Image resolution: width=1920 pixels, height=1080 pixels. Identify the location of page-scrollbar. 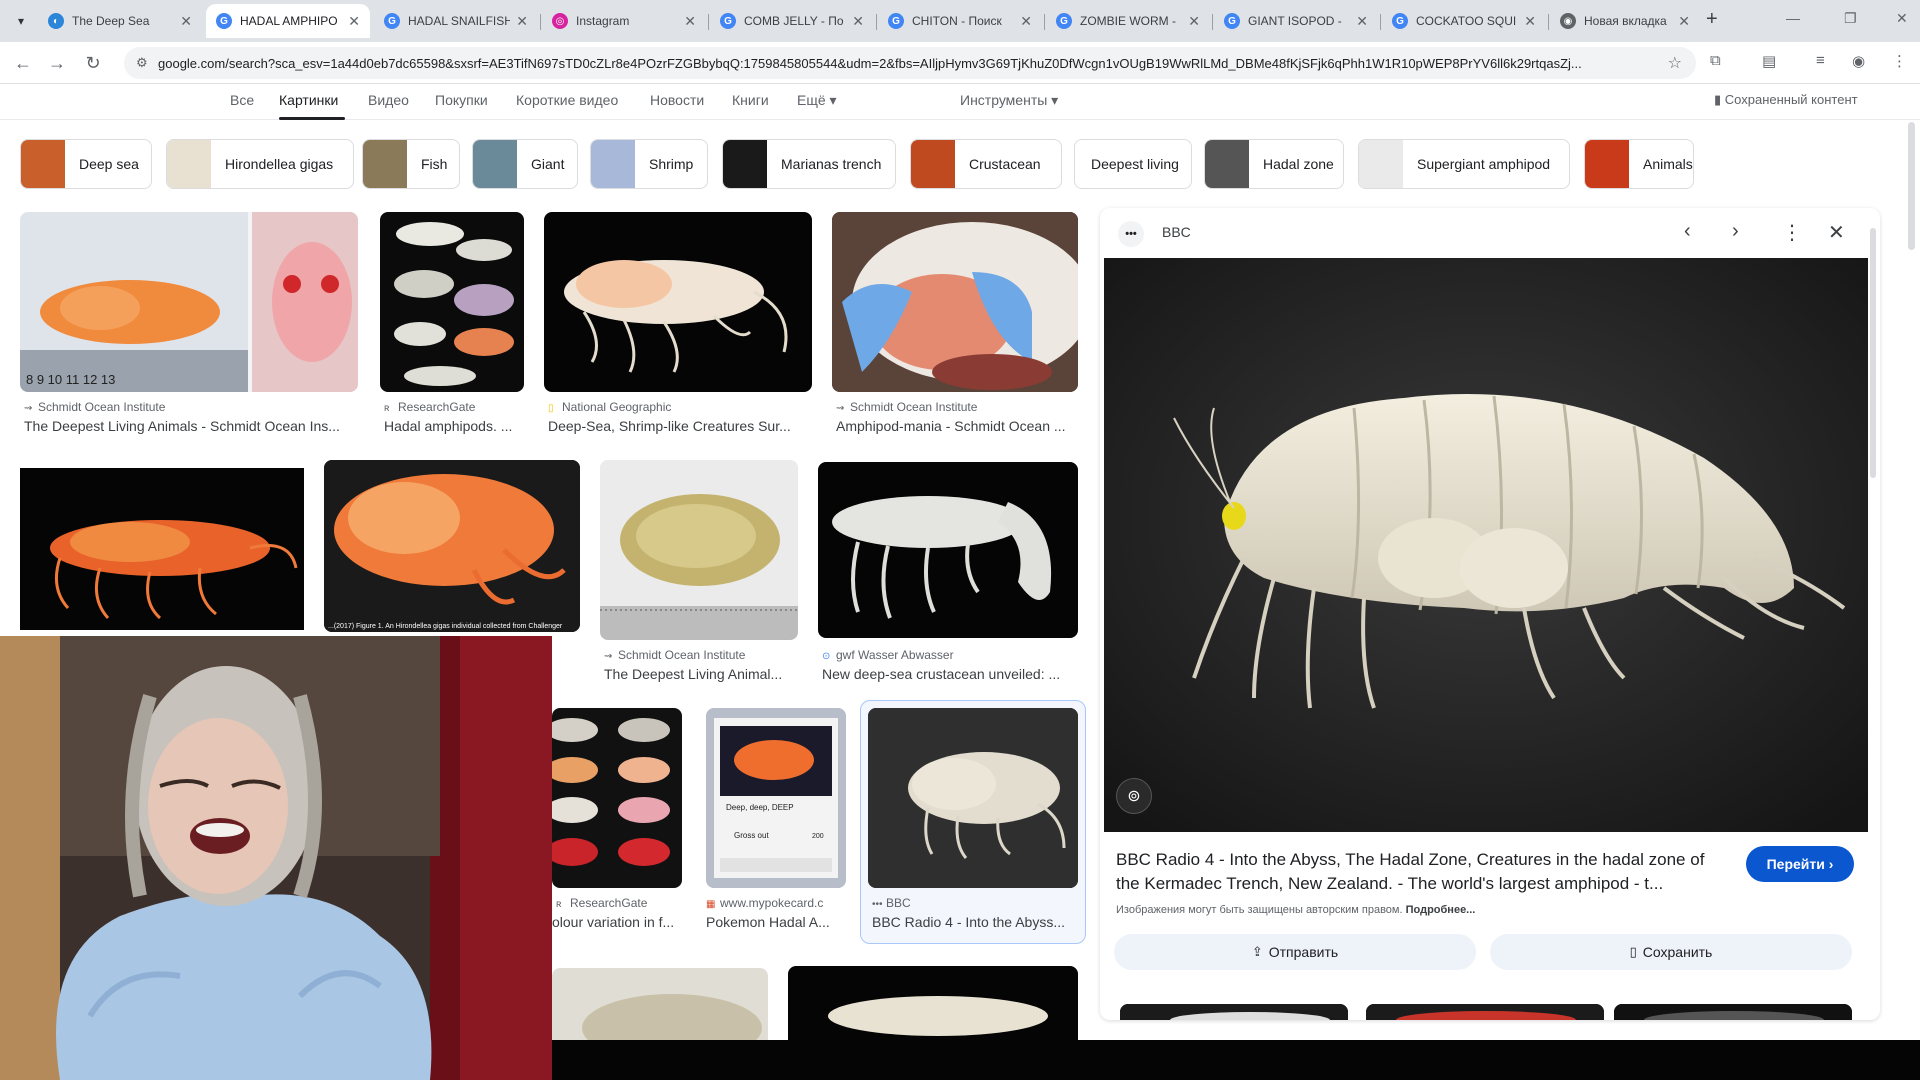
(1911, 186).